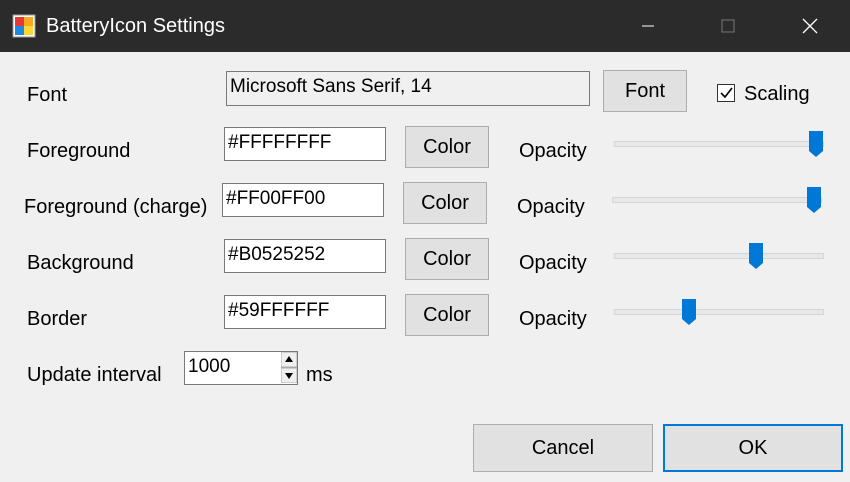 This screenshot has width=850, height=482. I want to click on foreground-charge-opacity-thumb, so click(814, 200).